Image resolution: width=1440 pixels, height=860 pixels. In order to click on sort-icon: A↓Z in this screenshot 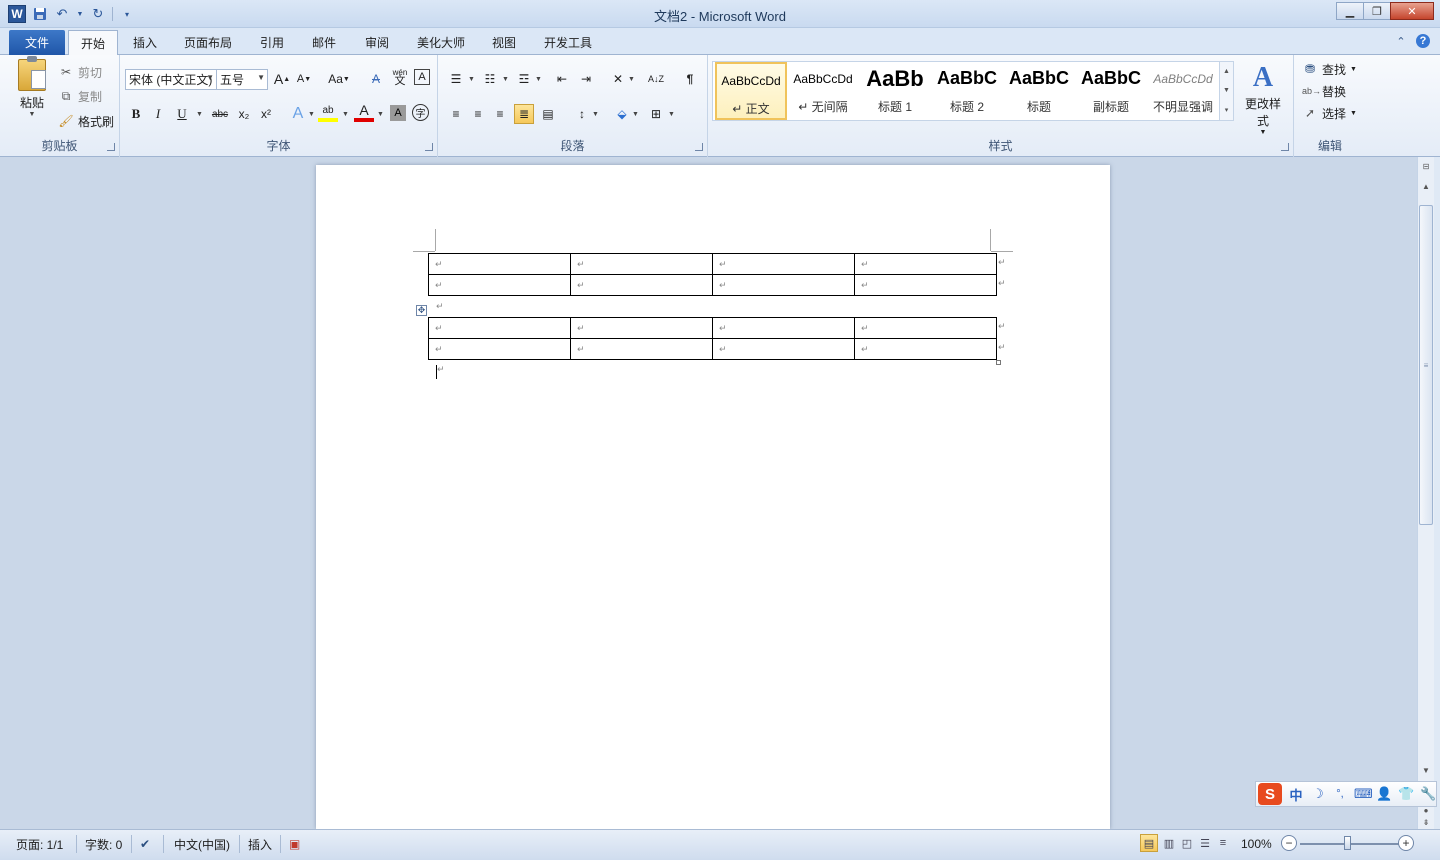, I will do `click(656, 79)`.